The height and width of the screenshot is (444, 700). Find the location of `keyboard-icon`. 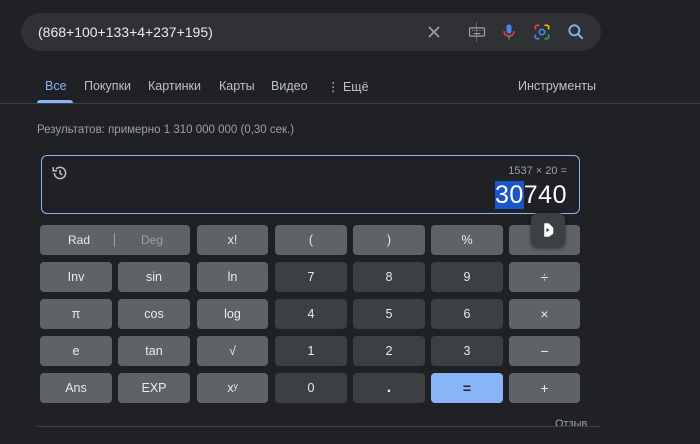

keyboard-icon is located at coordinates (477, 32).